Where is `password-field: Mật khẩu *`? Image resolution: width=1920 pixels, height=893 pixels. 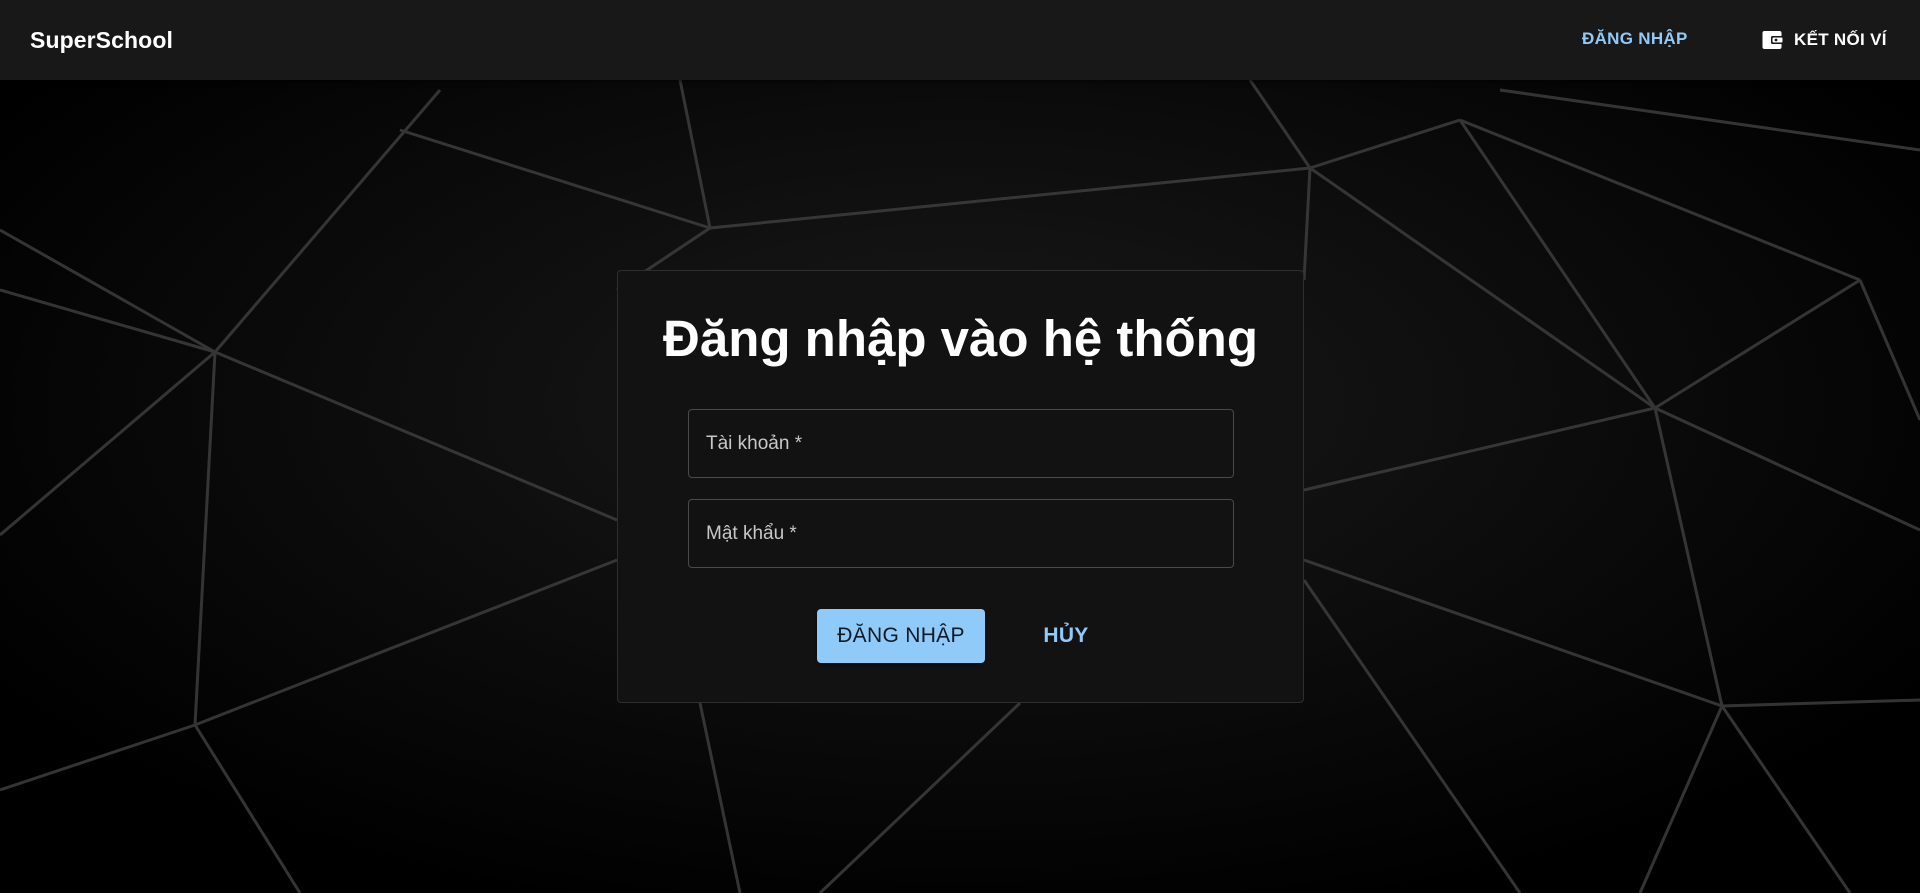
password-field: Mật khẩu * is located at coordinates (961, 533).